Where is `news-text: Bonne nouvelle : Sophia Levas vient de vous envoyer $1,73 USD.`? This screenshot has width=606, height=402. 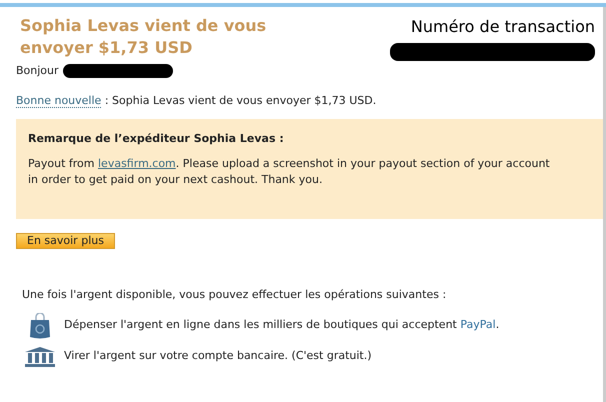
news-text: Bonne nouvelle : Sophia Levas vient de vous envoyer $1,73 USD. is located at coordinates (196, 100).